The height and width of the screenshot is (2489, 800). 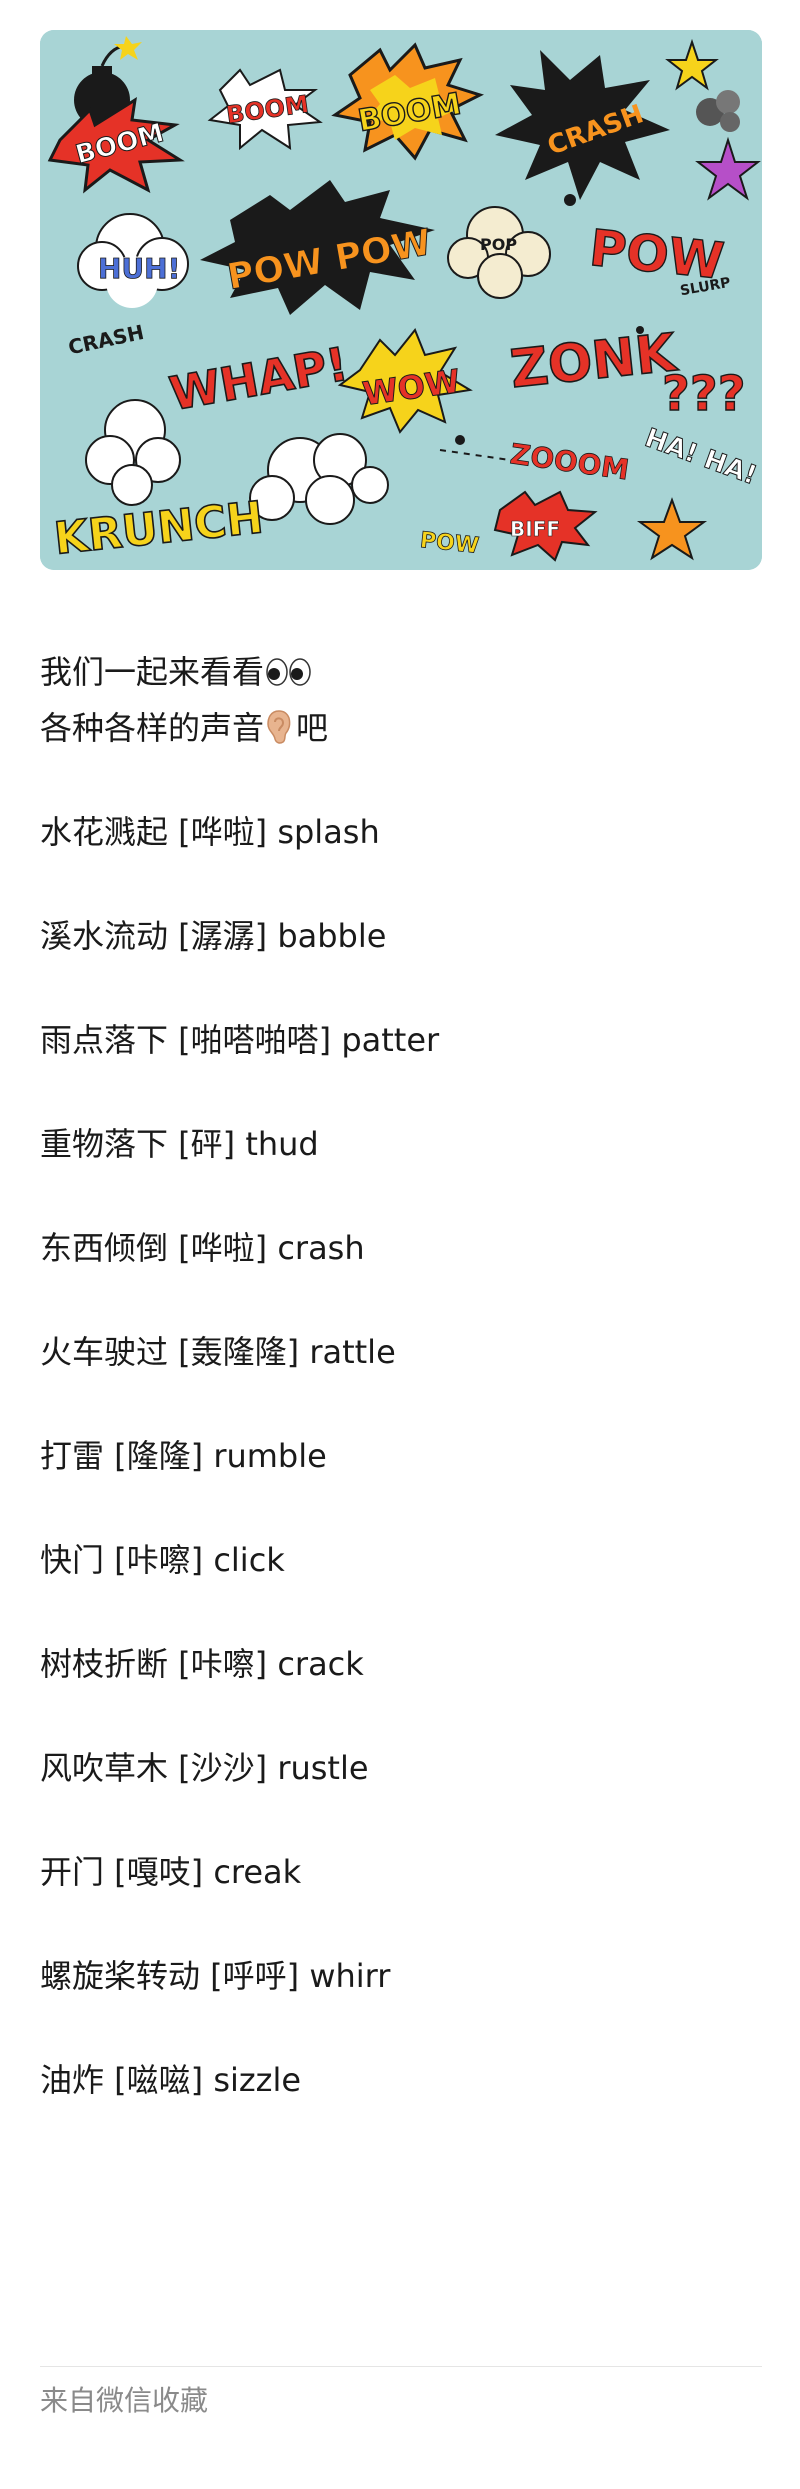 I want to click on ear-emoji-icon, so click(x=279, y=734).